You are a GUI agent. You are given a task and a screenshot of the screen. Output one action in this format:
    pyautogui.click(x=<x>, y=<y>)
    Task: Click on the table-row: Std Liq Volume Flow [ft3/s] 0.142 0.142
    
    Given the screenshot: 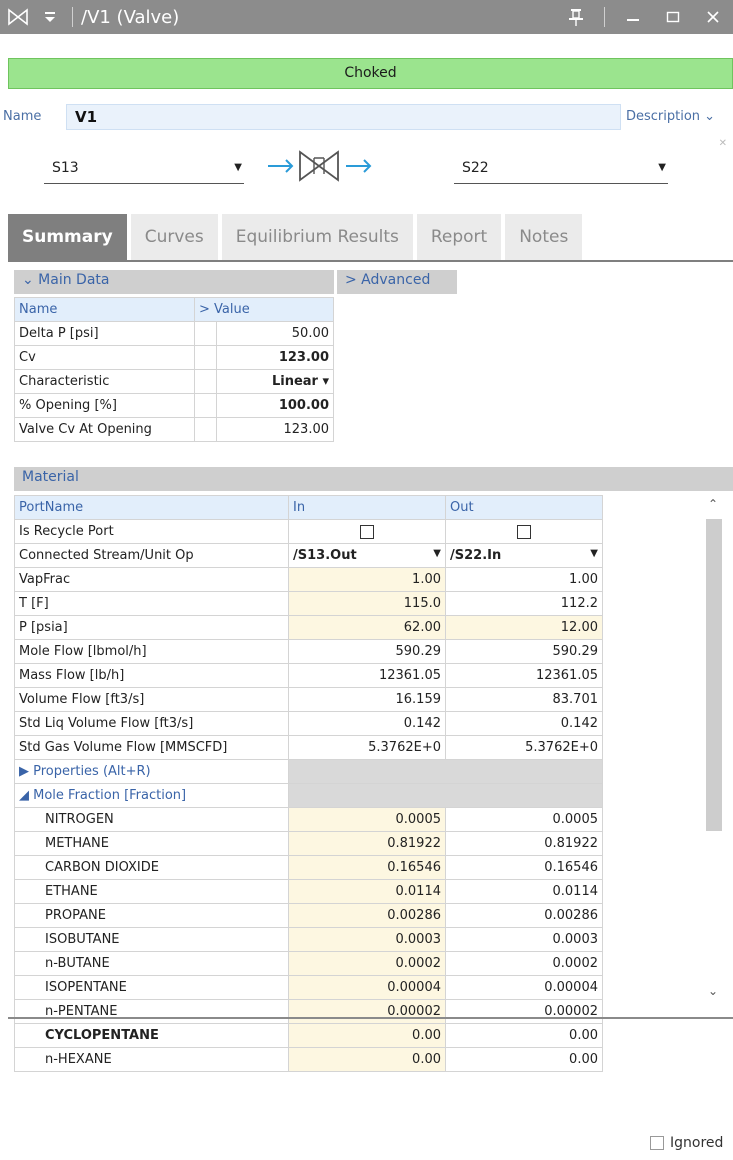 What is the action you would take?
    pyautogui.click(x=308, y=723)
    